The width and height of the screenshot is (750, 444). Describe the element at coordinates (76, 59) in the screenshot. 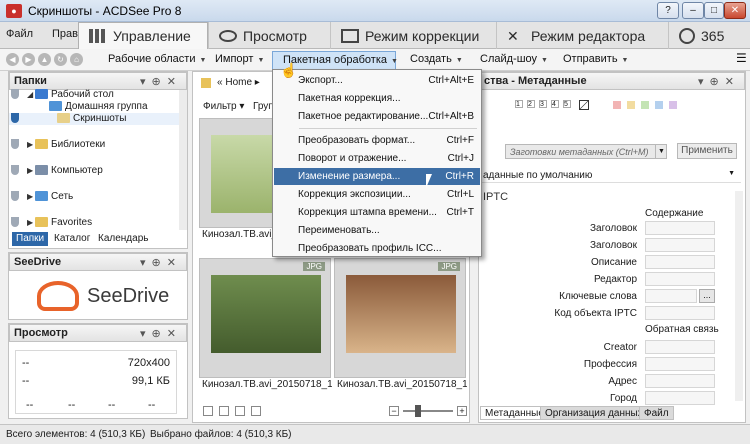

I see `home-icon: ⌂` at that location.